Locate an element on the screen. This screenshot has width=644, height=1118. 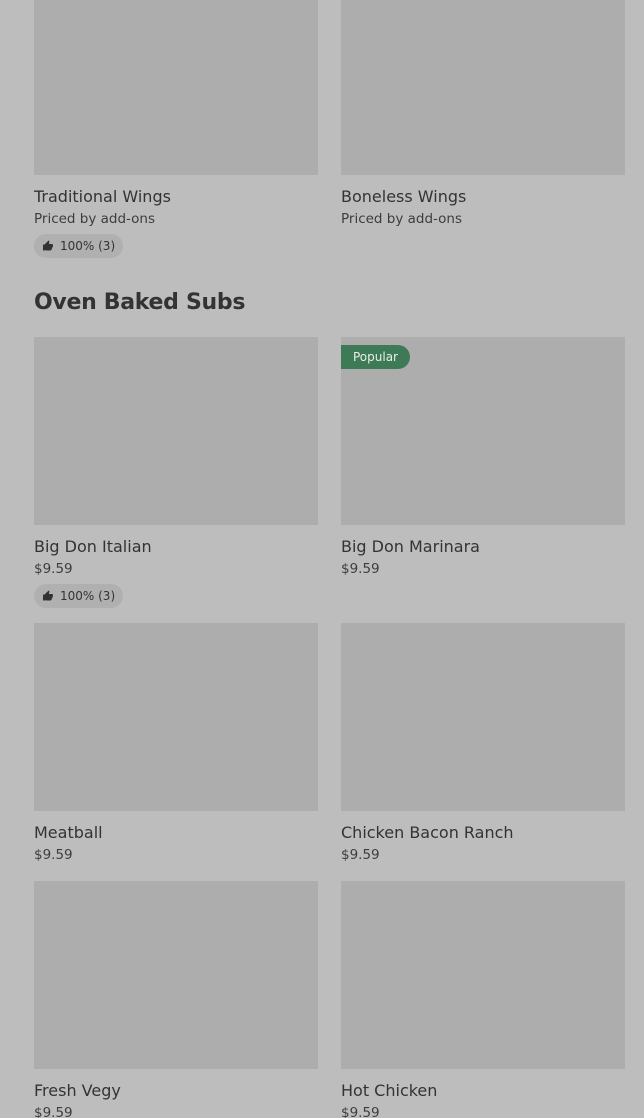
item-name: Big Don Italian is located at coordinates (93, 546).